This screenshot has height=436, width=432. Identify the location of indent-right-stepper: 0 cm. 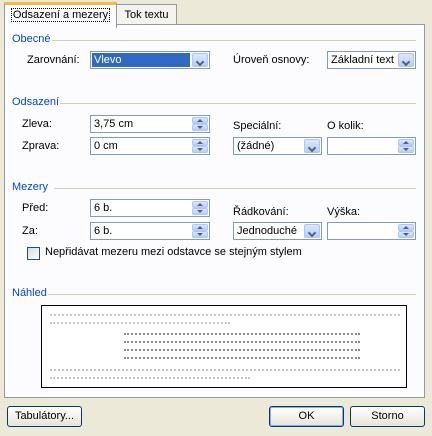
(150, 146).